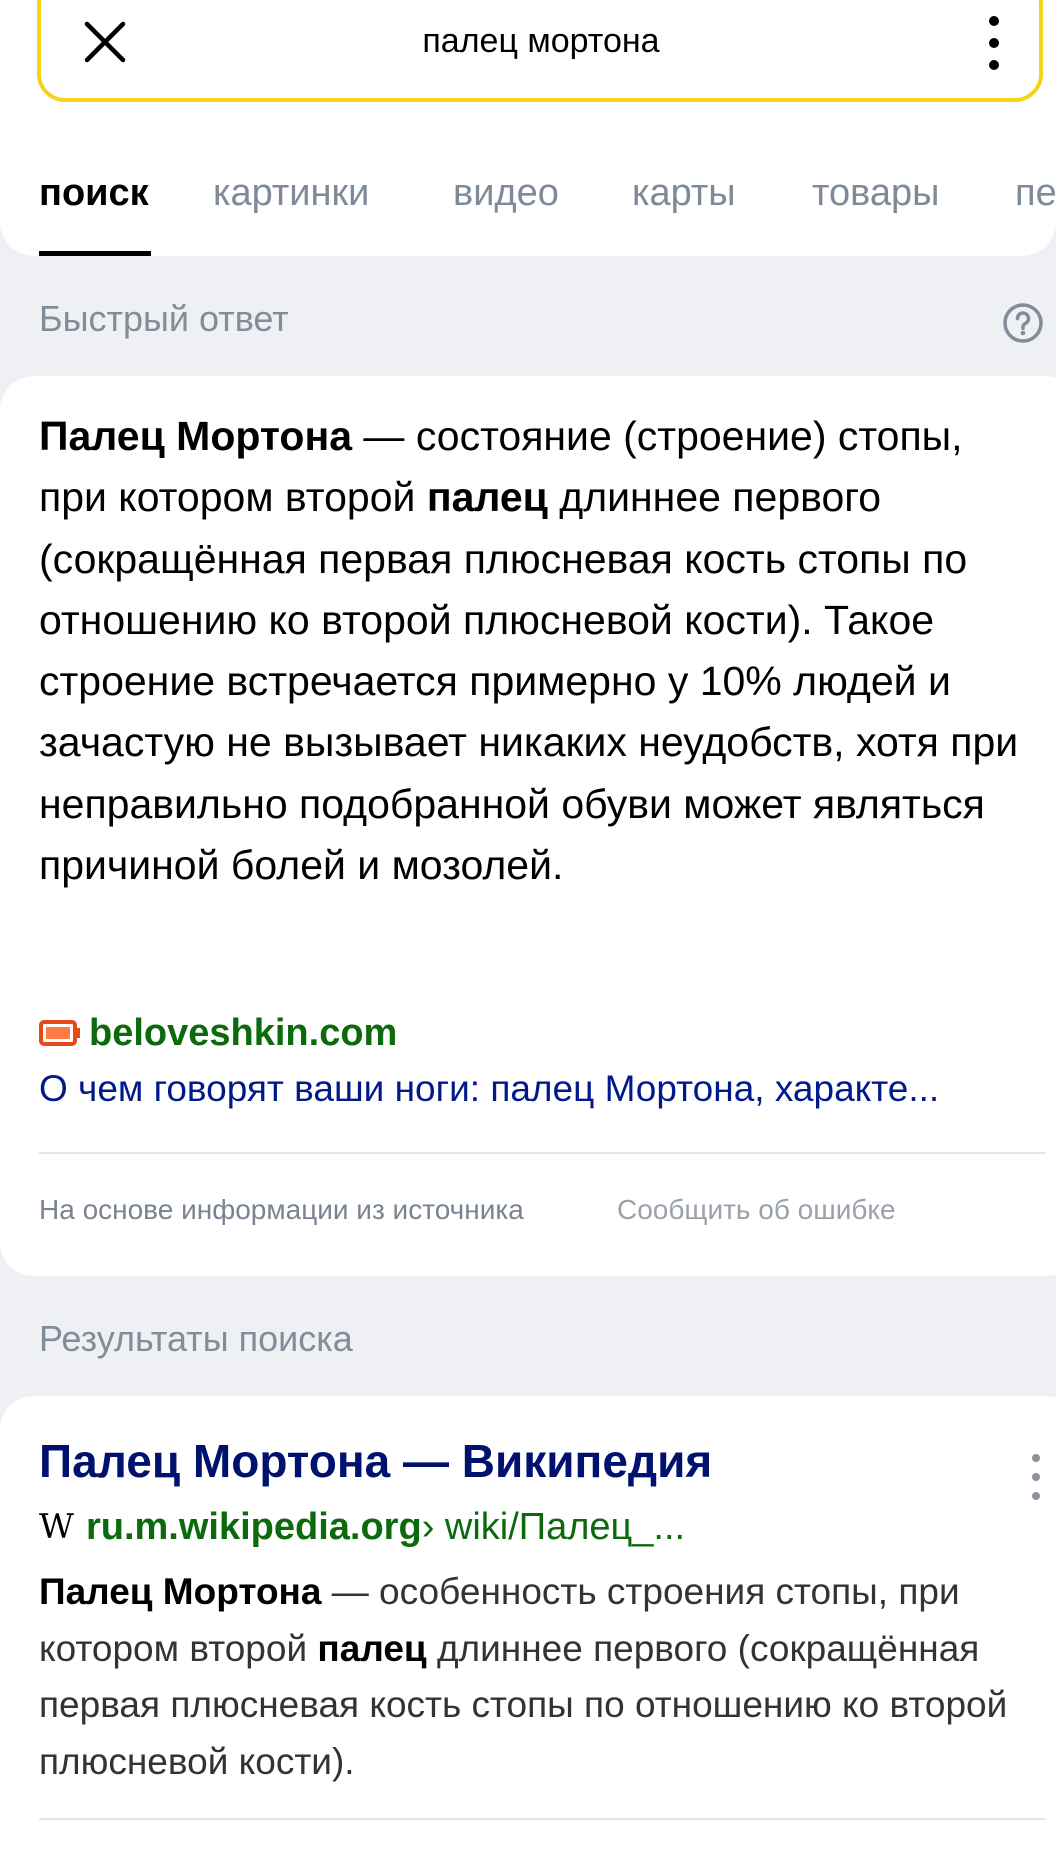  I want to click on result-title-link: Палец Мортона — Википедия, so click(375, 1461).